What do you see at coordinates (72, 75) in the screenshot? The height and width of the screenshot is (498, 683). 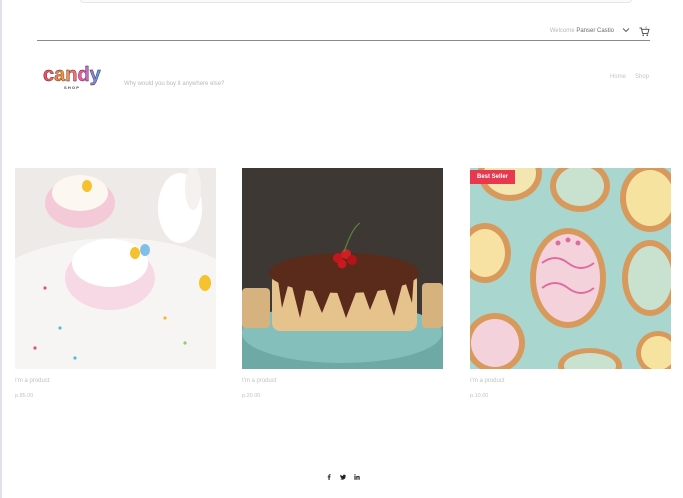 I see `svg-text: candy` at bounding box center [72, 75].